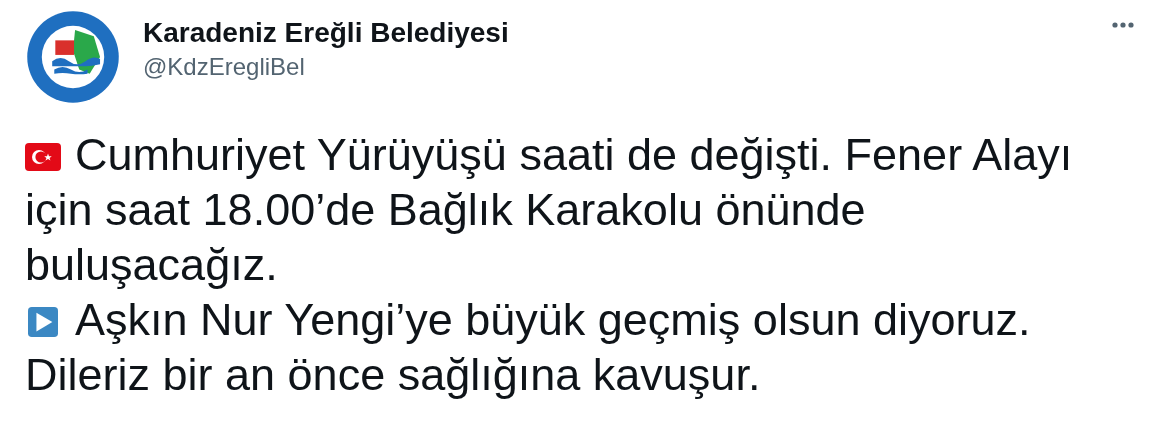 The width and height of the screenshot is (1162, 439). Describe the element at coordinates (43, 157) in the screenshot. I see `flag-icon` at that location.